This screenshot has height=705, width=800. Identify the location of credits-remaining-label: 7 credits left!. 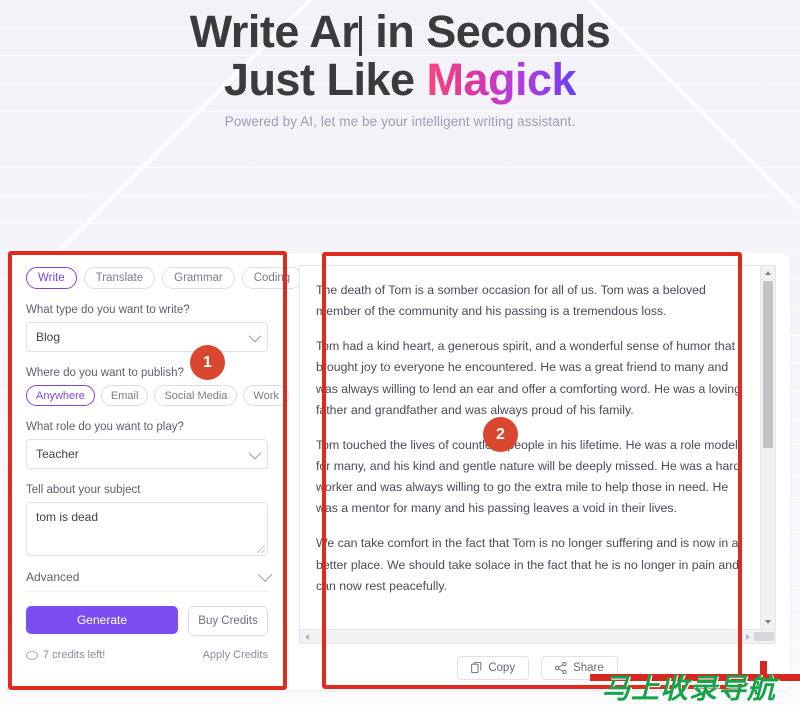
(74, 655).